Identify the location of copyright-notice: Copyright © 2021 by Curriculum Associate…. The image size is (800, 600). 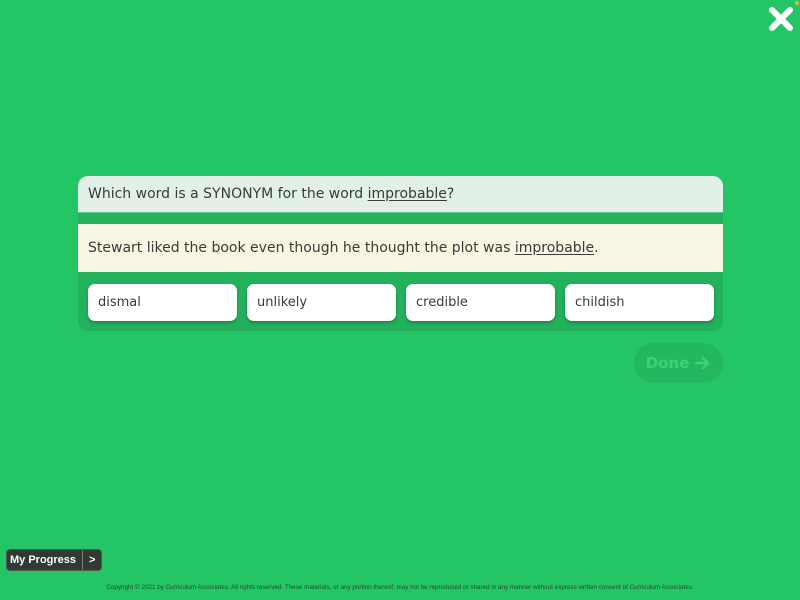
(400, 587).